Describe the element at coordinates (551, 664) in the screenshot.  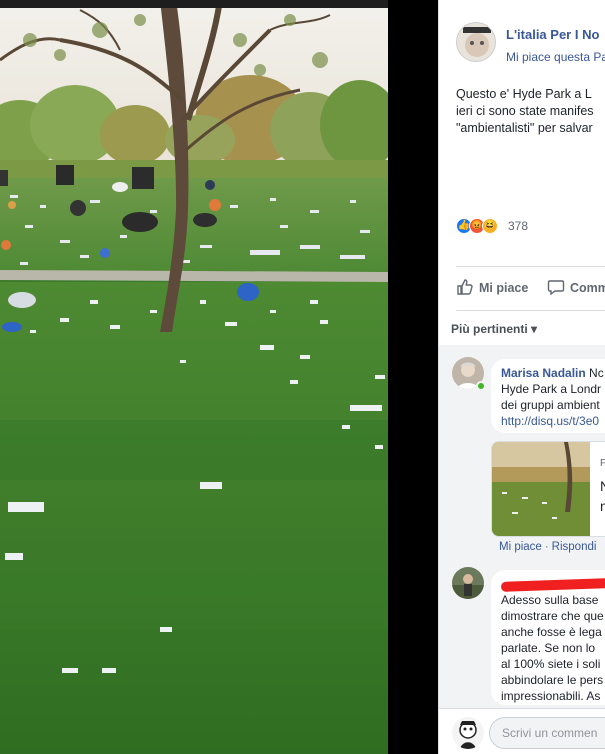
I see `comment-text-line: al 100% siete i soli` at that location.